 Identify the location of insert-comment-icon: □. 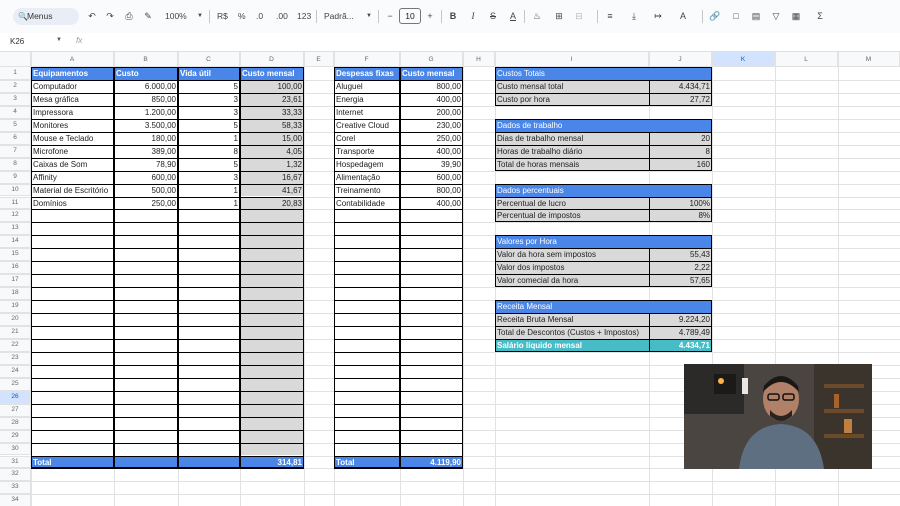
(736, 16).